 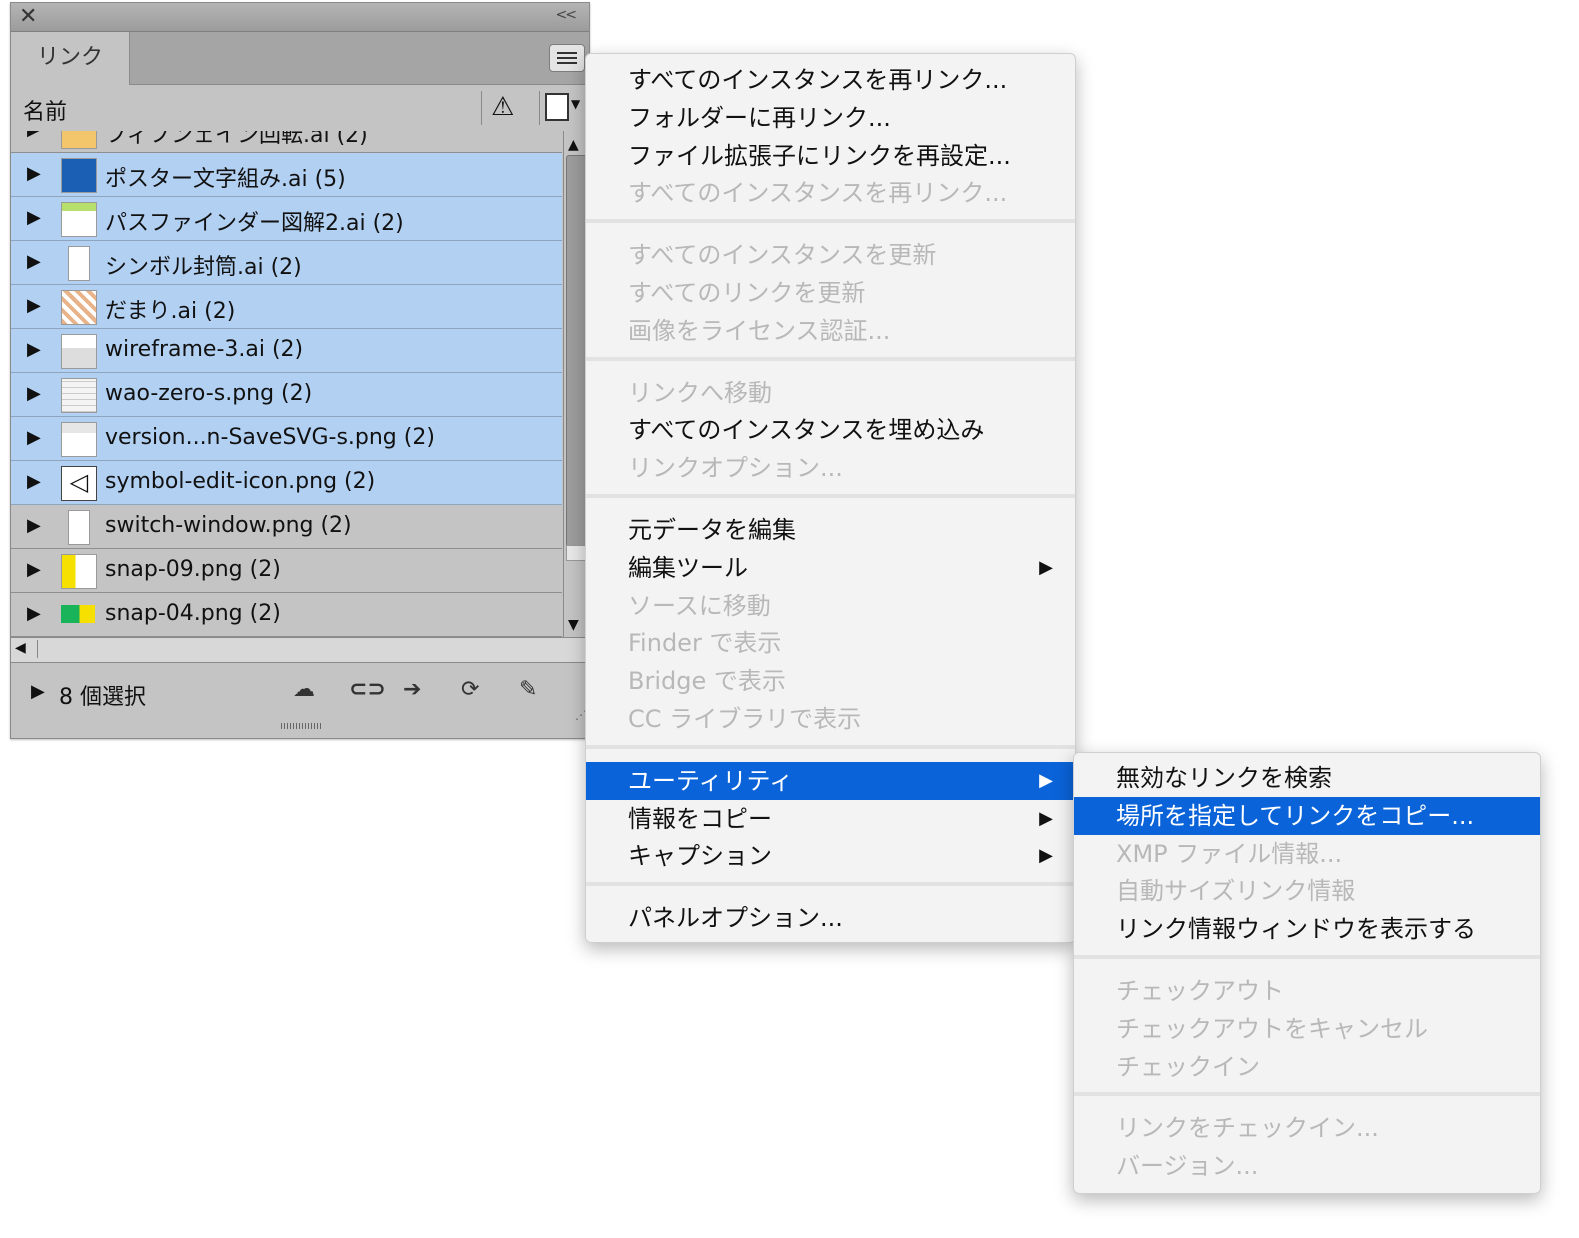 What do you see at coordinates (26, 649) in the screenshot?
I see `scroll-left-icon: ◀` at bounding box center [26, 649].